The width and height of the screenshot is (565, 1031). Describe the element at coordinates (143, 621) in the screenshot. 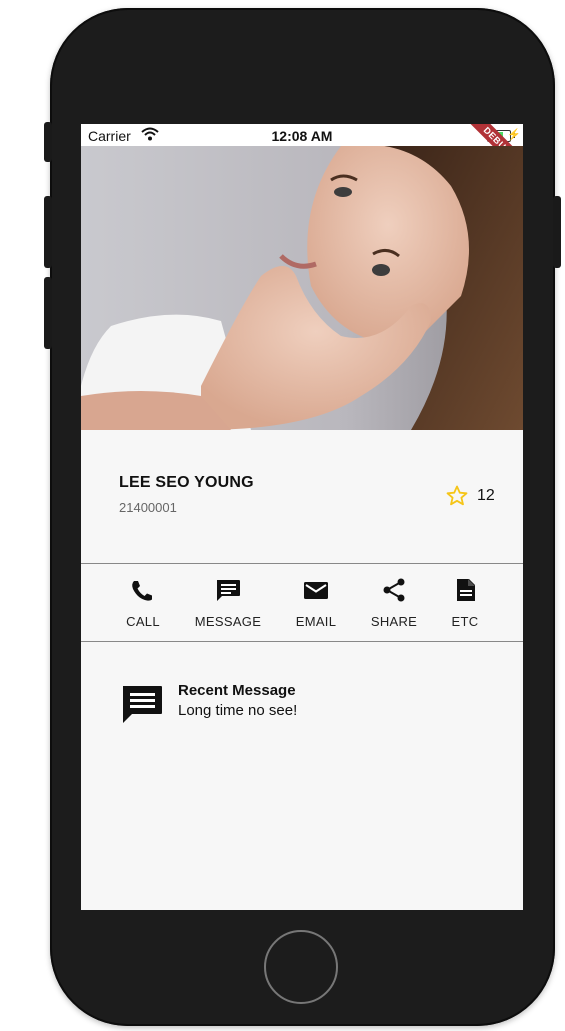

I see `call-label: CALL` at that location.